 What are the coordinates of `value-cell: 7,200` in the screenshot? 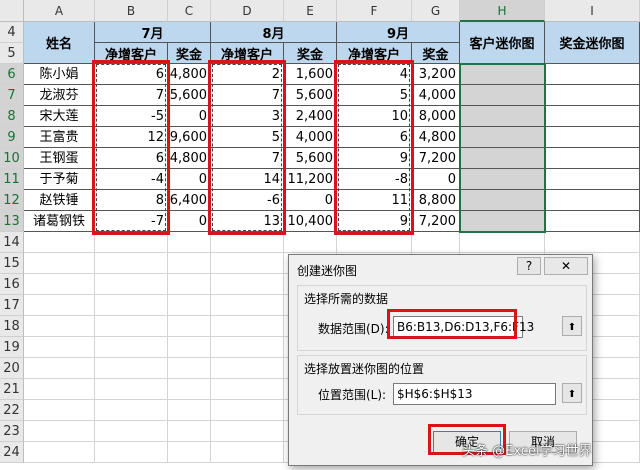 It's located at (436, 158).